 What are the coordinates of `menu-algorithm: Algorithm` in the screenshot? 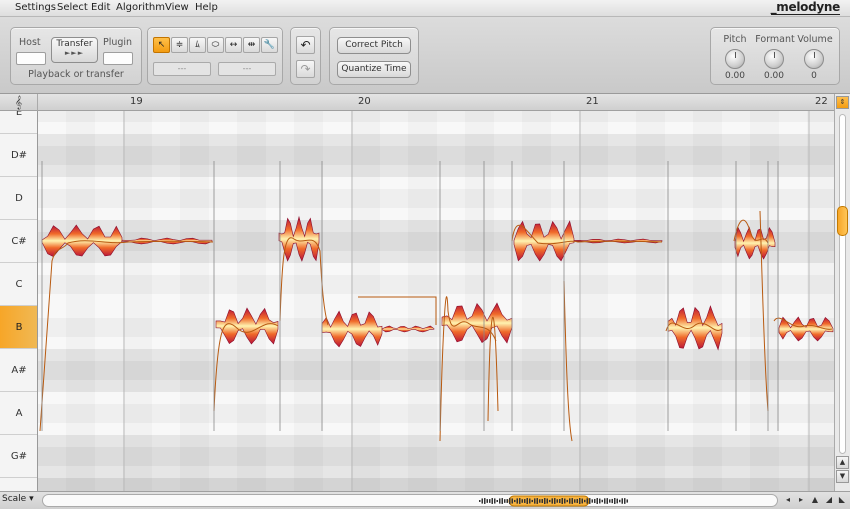 It's located at (140, 7).